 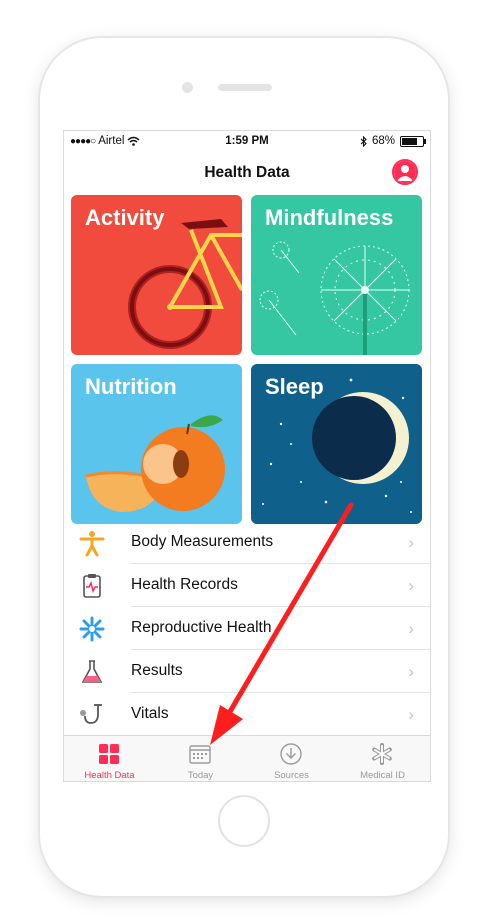 I want to click on list-item-health-records: Health Records ›, so click(x=247, y=585).